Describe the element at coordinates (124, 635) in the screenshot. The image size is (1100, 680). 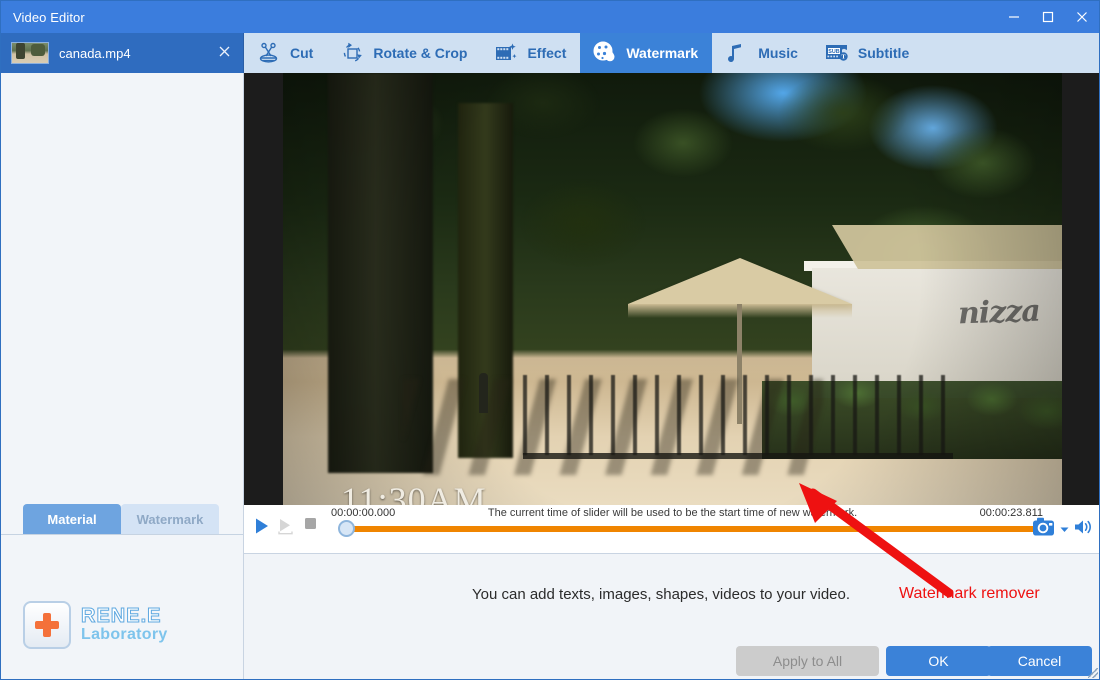
I see `brand-subtitle: Laboratory` at that location.